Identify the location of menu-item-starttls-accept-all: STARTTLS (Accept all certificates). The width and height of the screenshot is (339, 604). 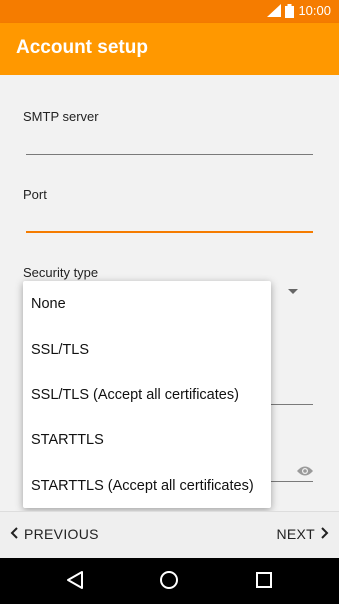
(147, 485).